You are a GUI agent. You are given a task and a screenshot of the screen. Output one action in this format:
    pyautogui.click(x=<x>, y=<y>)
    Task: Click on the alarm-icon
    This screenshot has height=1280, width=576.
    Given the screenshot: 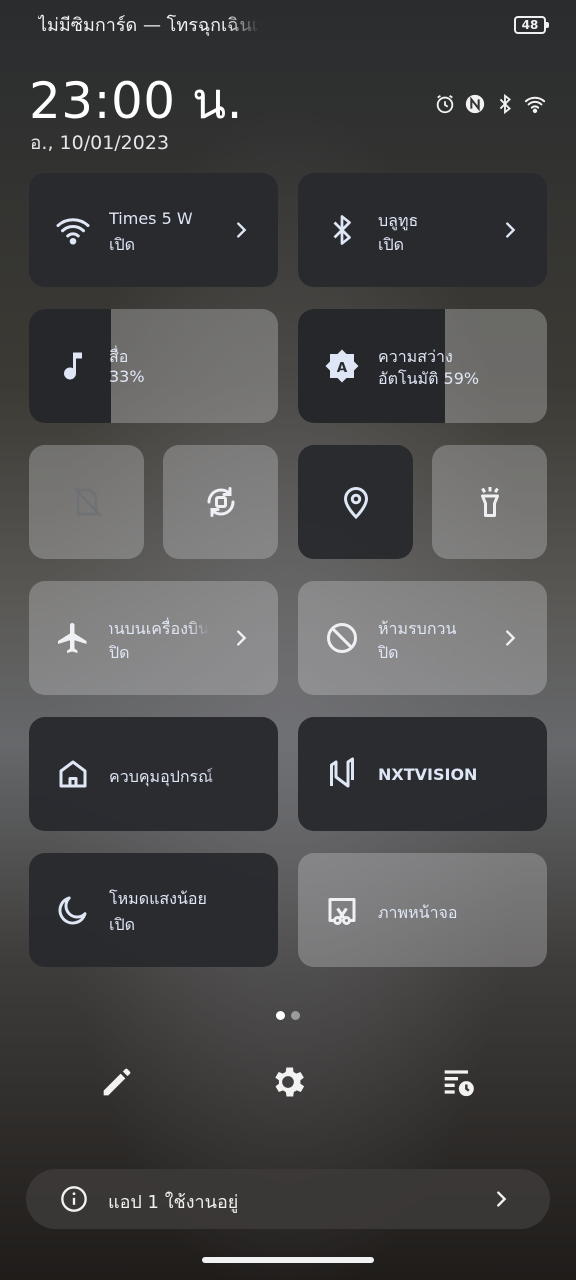 What is the action you would take?
    pyautogui.click(x=445, y=104)
    